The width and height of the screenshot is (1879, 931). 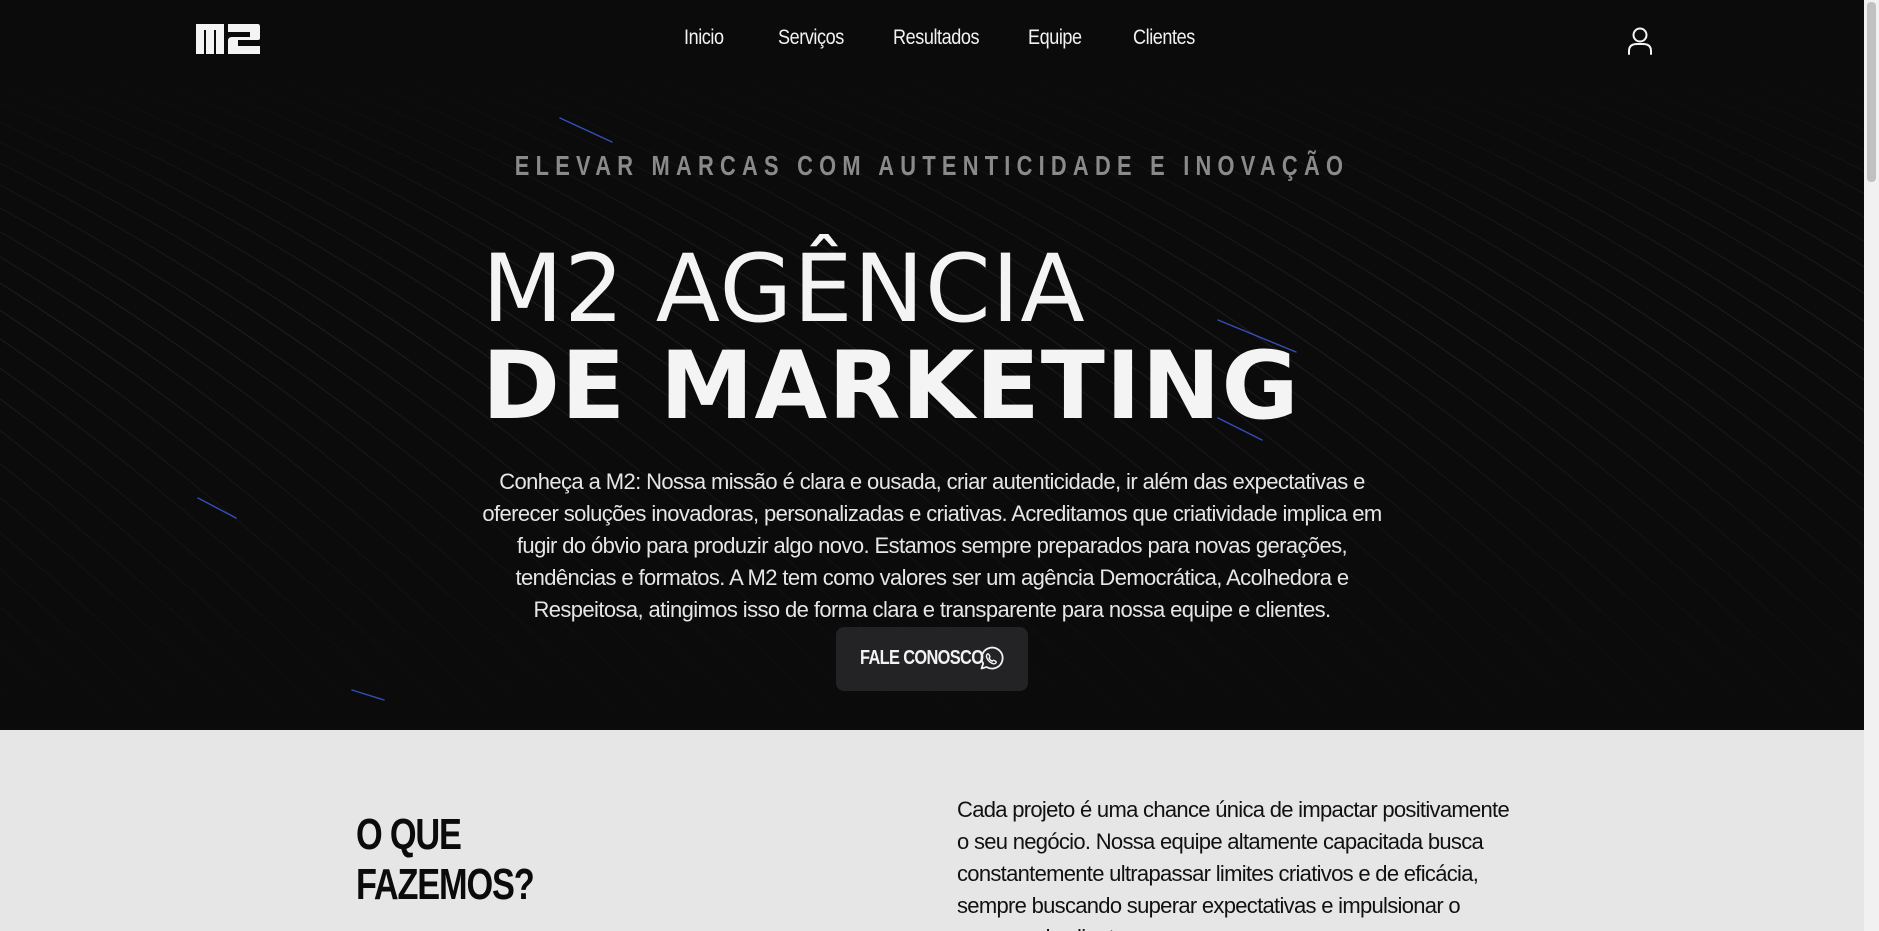 I want to click on hero-title-line-2: DE MARKETING, so click(x=891, y=386).